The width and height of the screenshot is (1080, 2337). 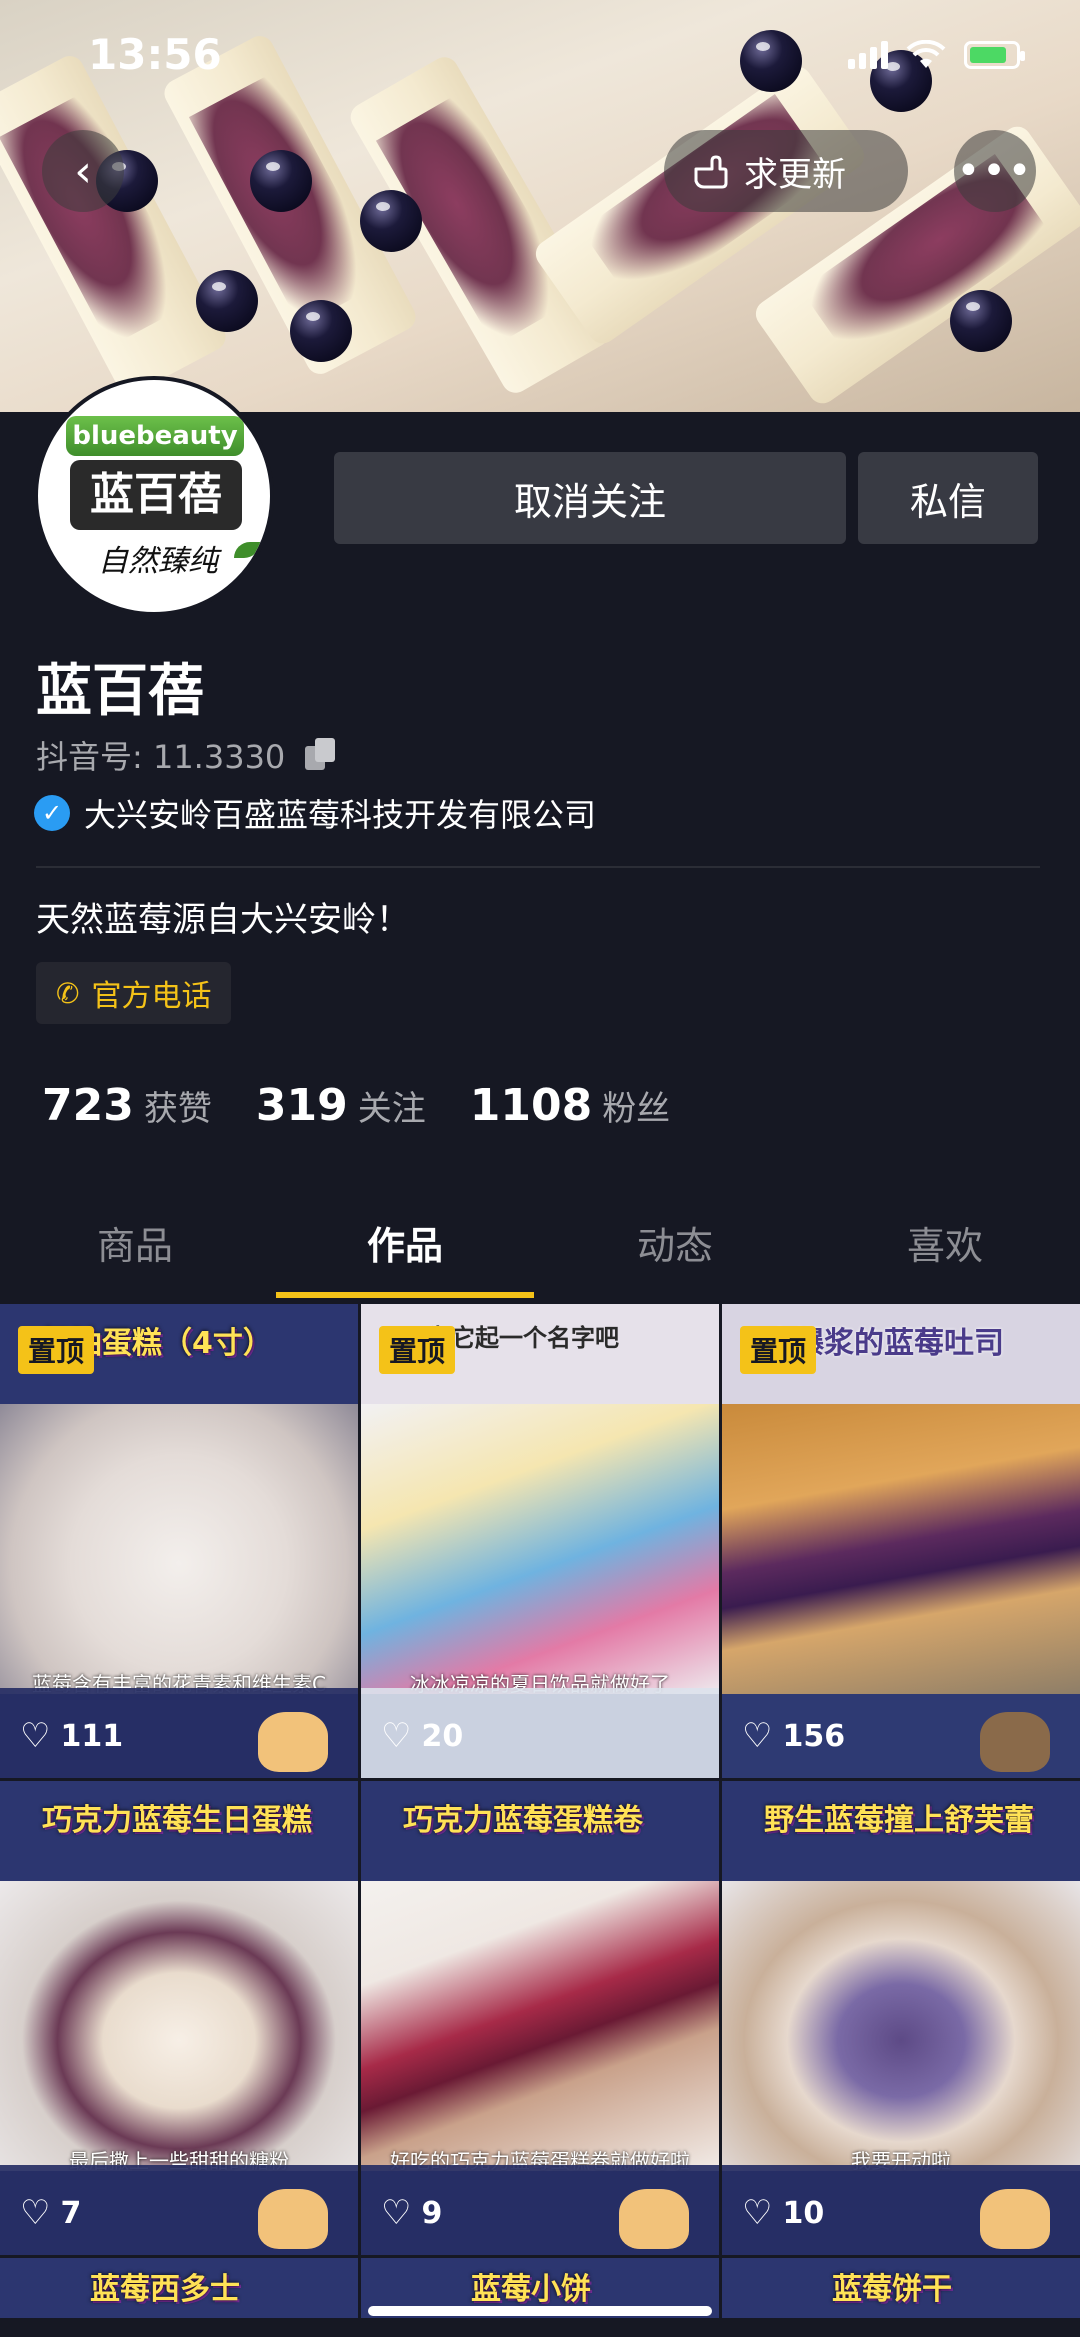 What do you see at coordinates (223, 920) in the screenshot?
I see `bio: 天然蓝莓源自大兴安岭！` at bounding box center [223, 920].